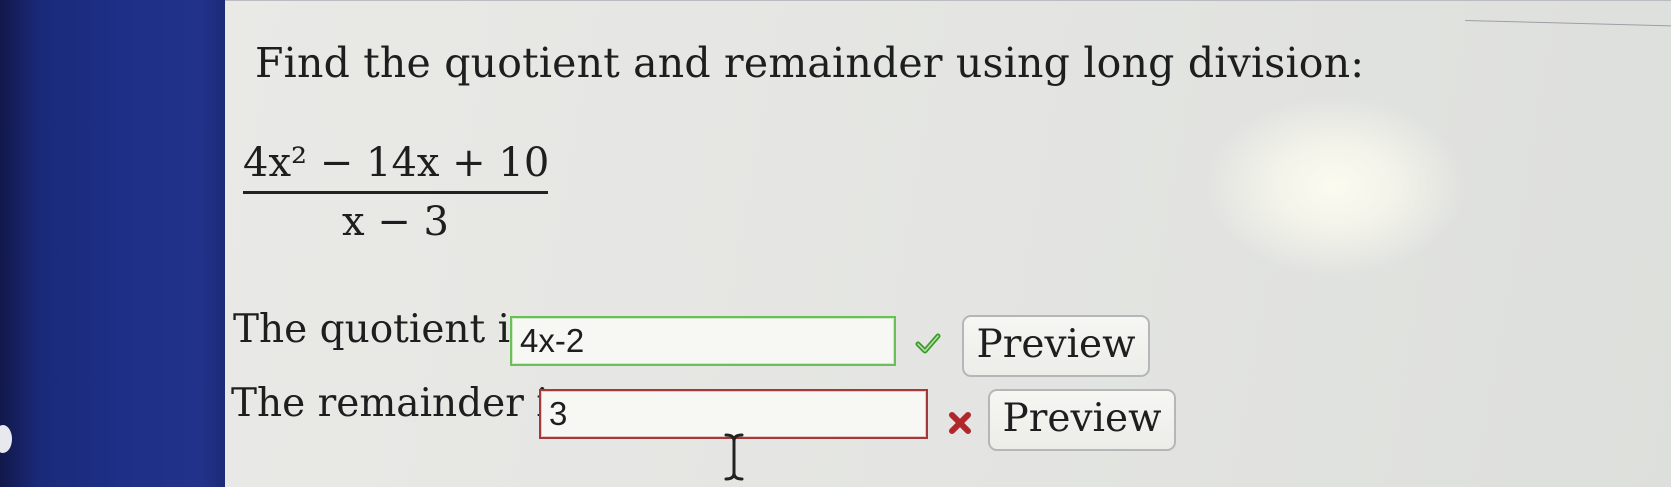 This screenshot has width=1671, height=487. I want to click on quotient-input: 4x-2, so click(703, 341).